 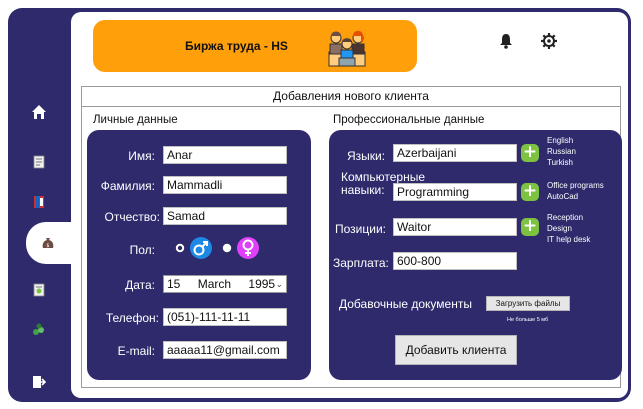 I want to click on upload-size-note: Не больше 5 мб, so click(x=528, y=320).